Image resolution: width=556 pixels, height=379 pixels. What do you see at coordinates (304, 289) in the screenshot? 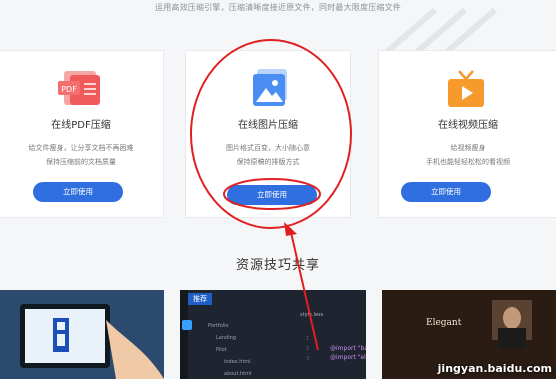
I see `annotation-arrow-line` at bounding box center [304, 289].